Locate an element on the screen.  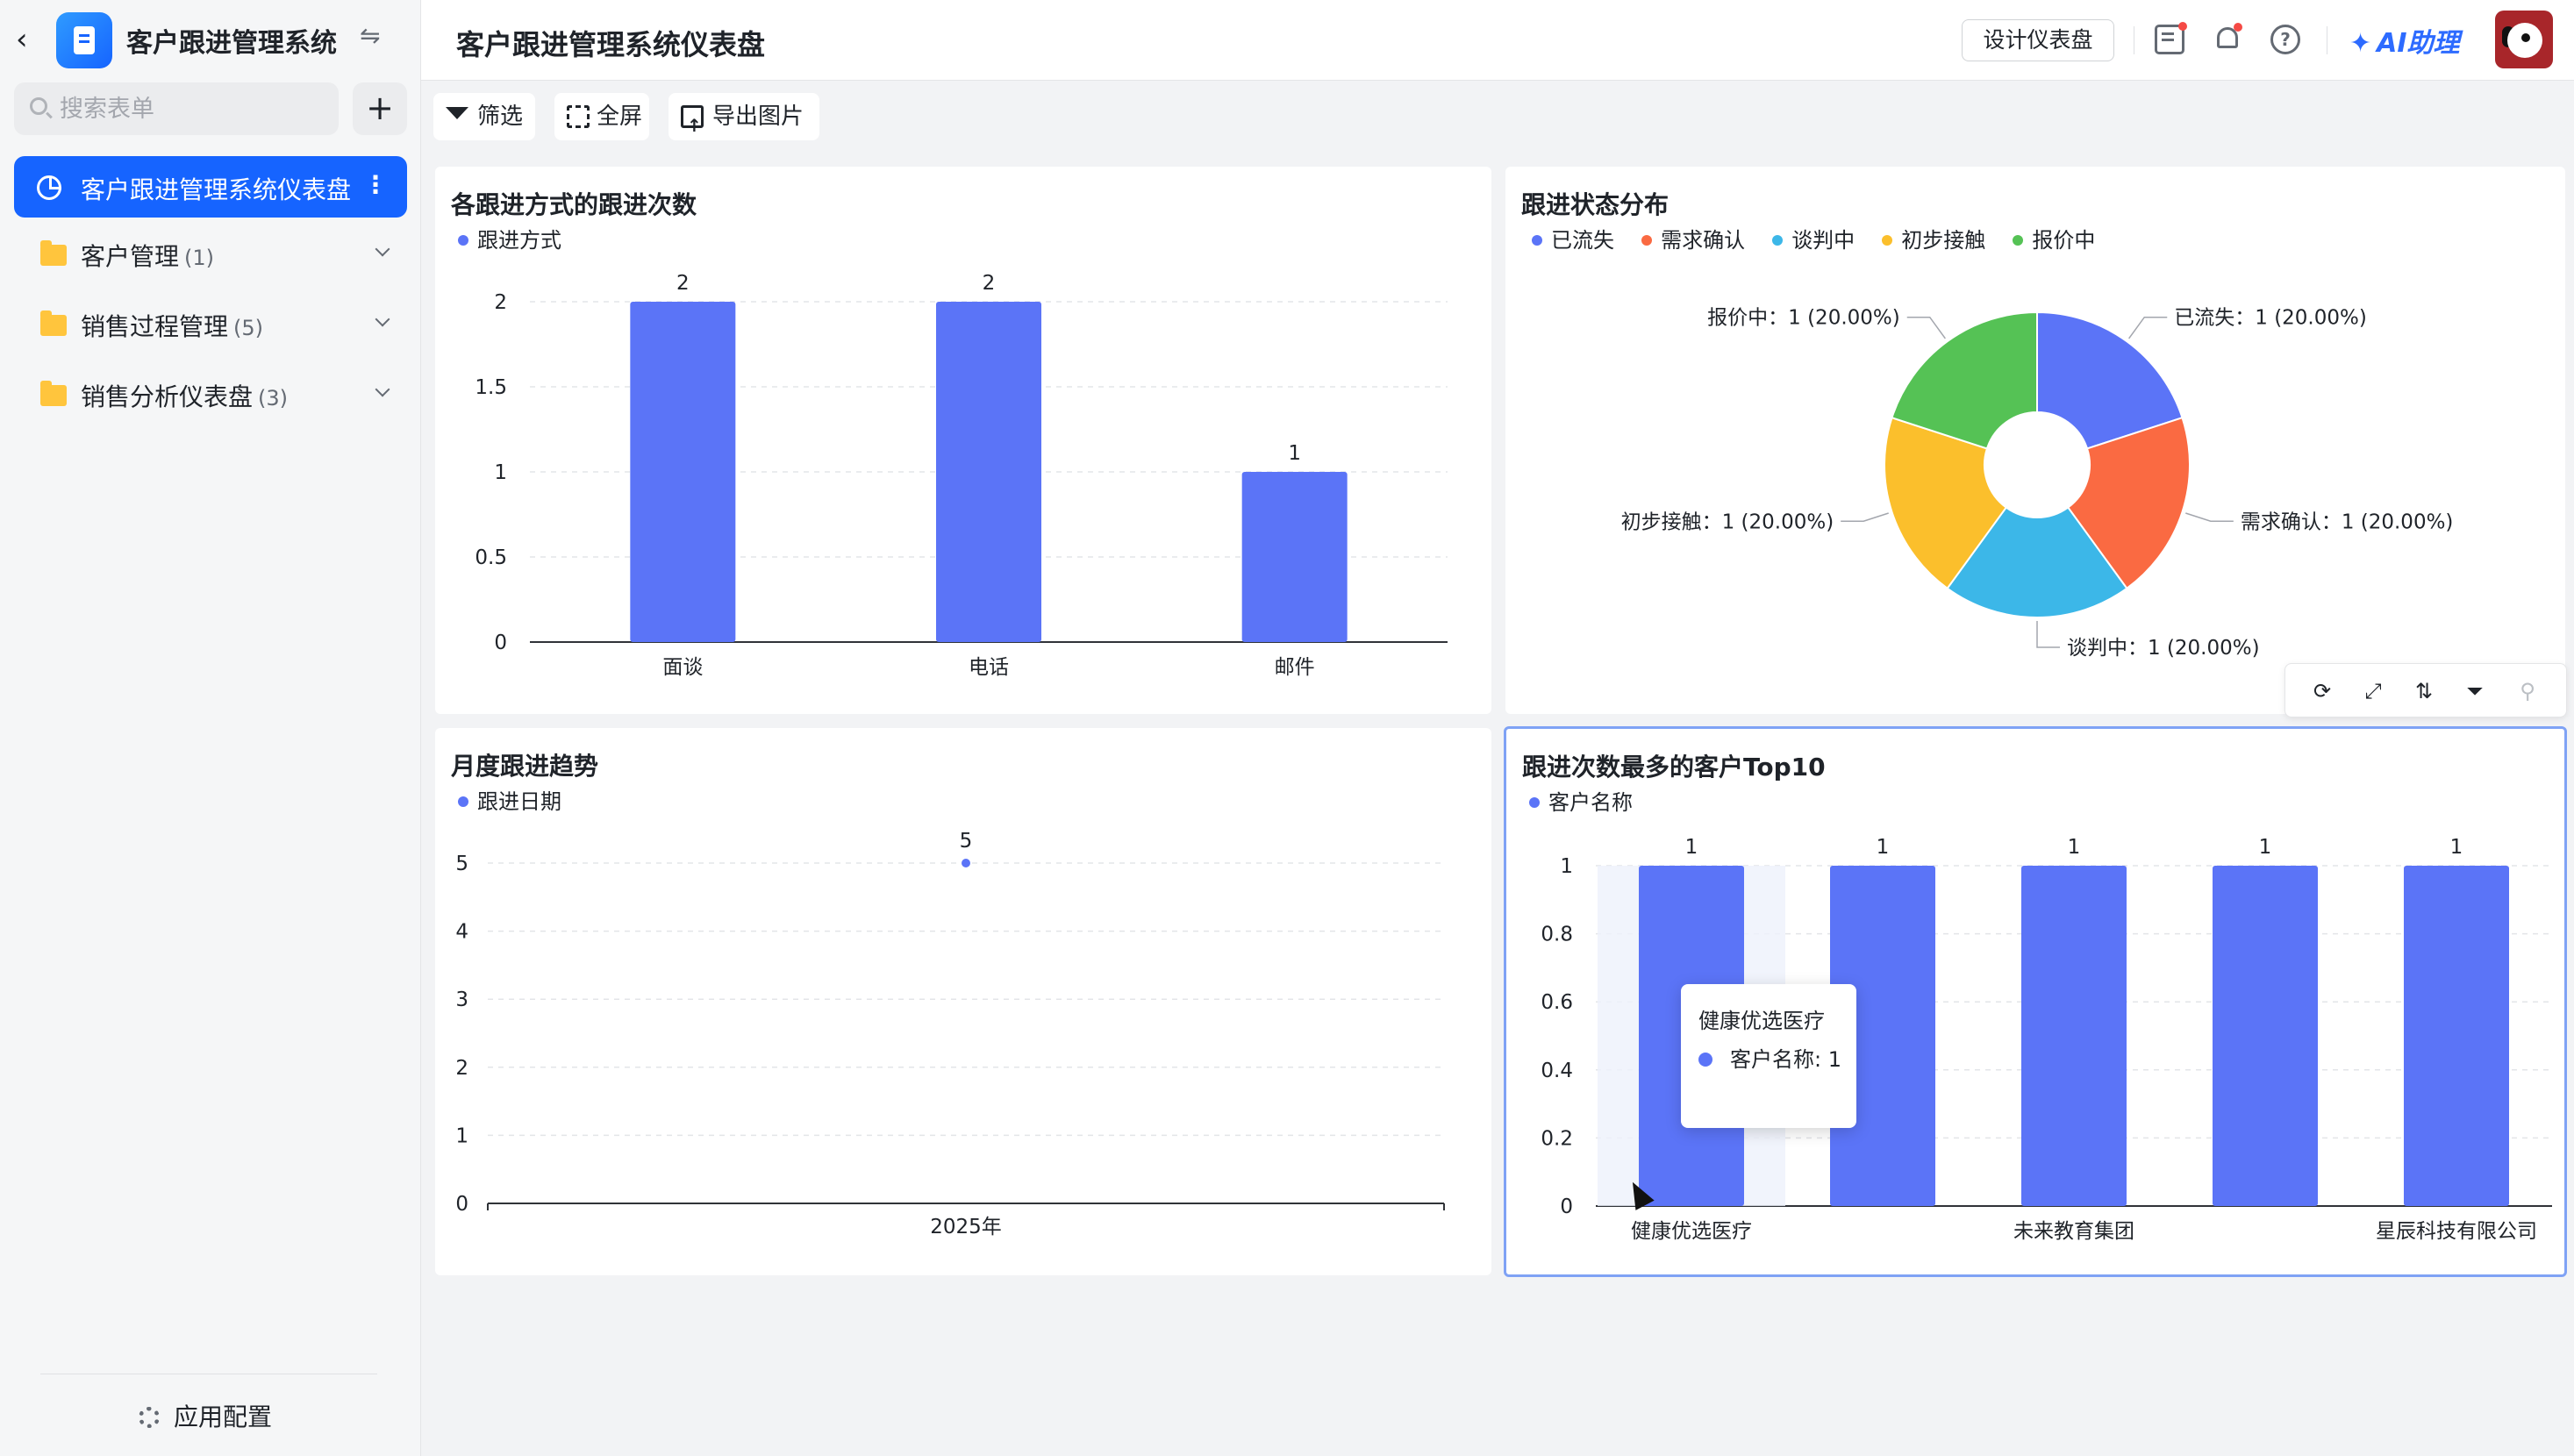
y-tick-label: 1.5 is located at coordinates (491, 387).